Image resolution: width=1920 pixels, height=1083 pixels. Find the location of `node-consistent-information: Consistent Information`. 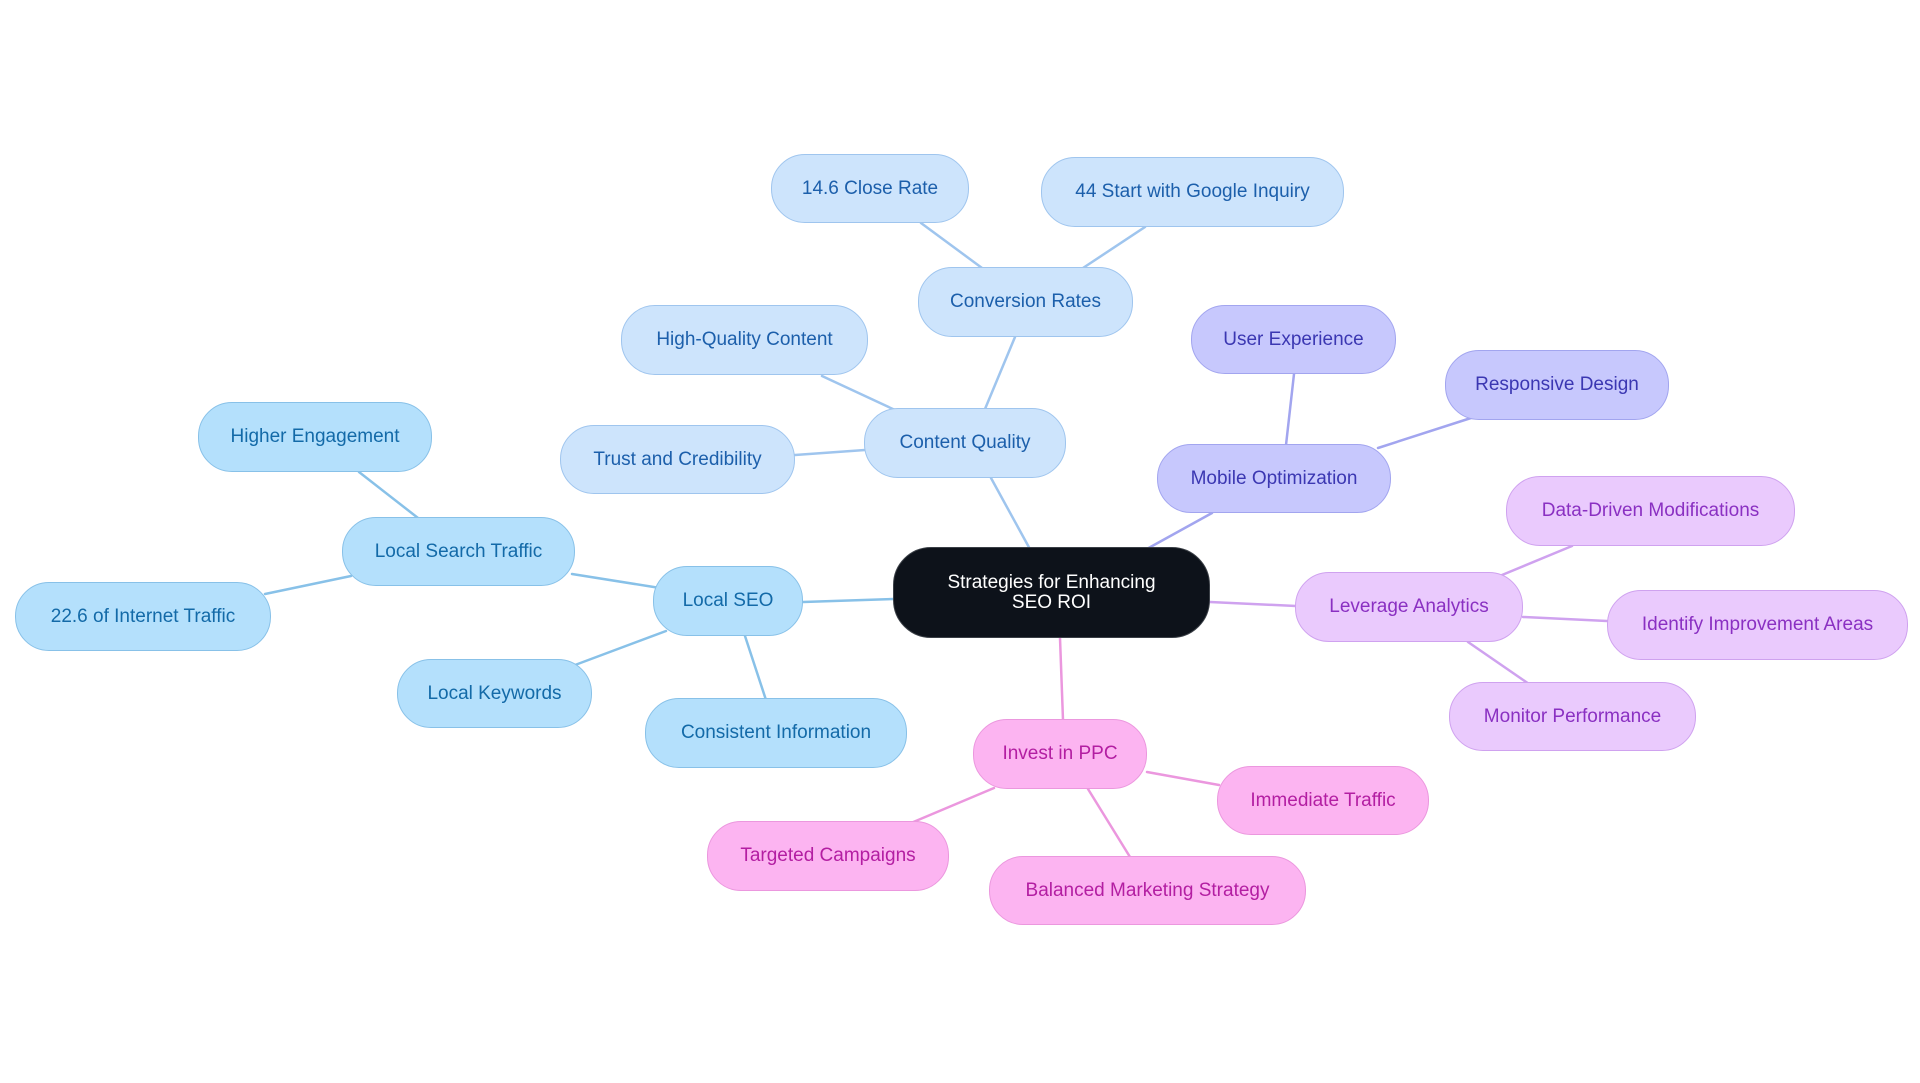

node-consistent-information: Consistent Information is located at coordinates (776, 733).